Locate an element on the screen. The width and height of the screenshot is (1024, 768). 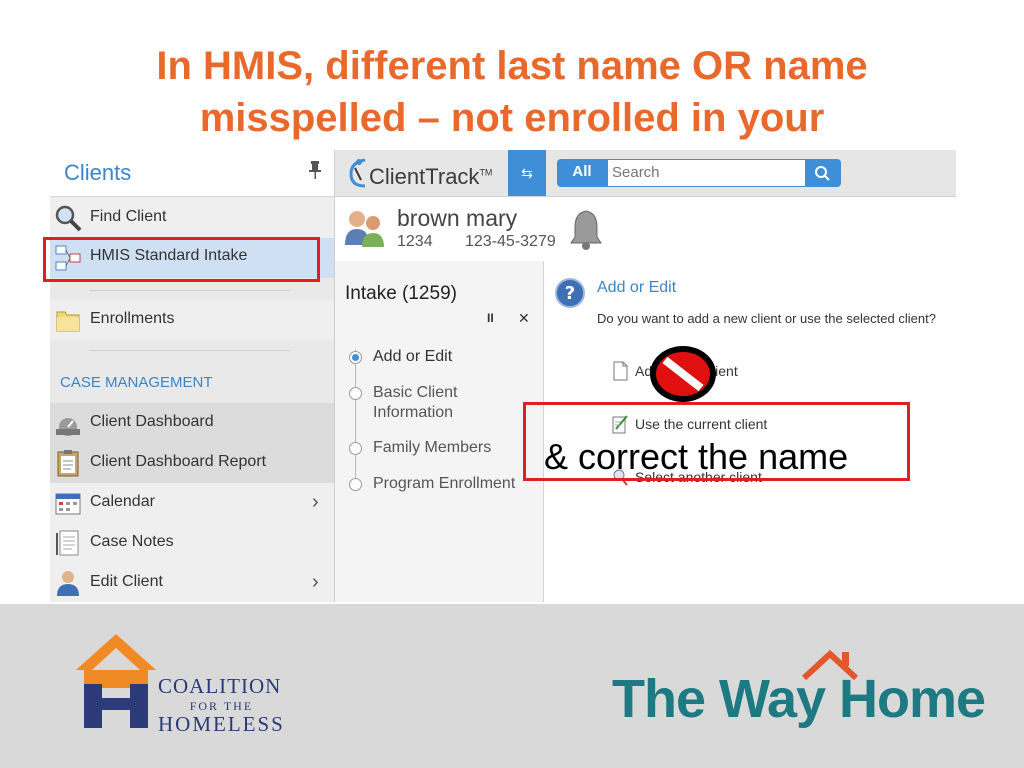
title-line-2: misspelled – not enrolled in your is located at coordinates (512, 118).